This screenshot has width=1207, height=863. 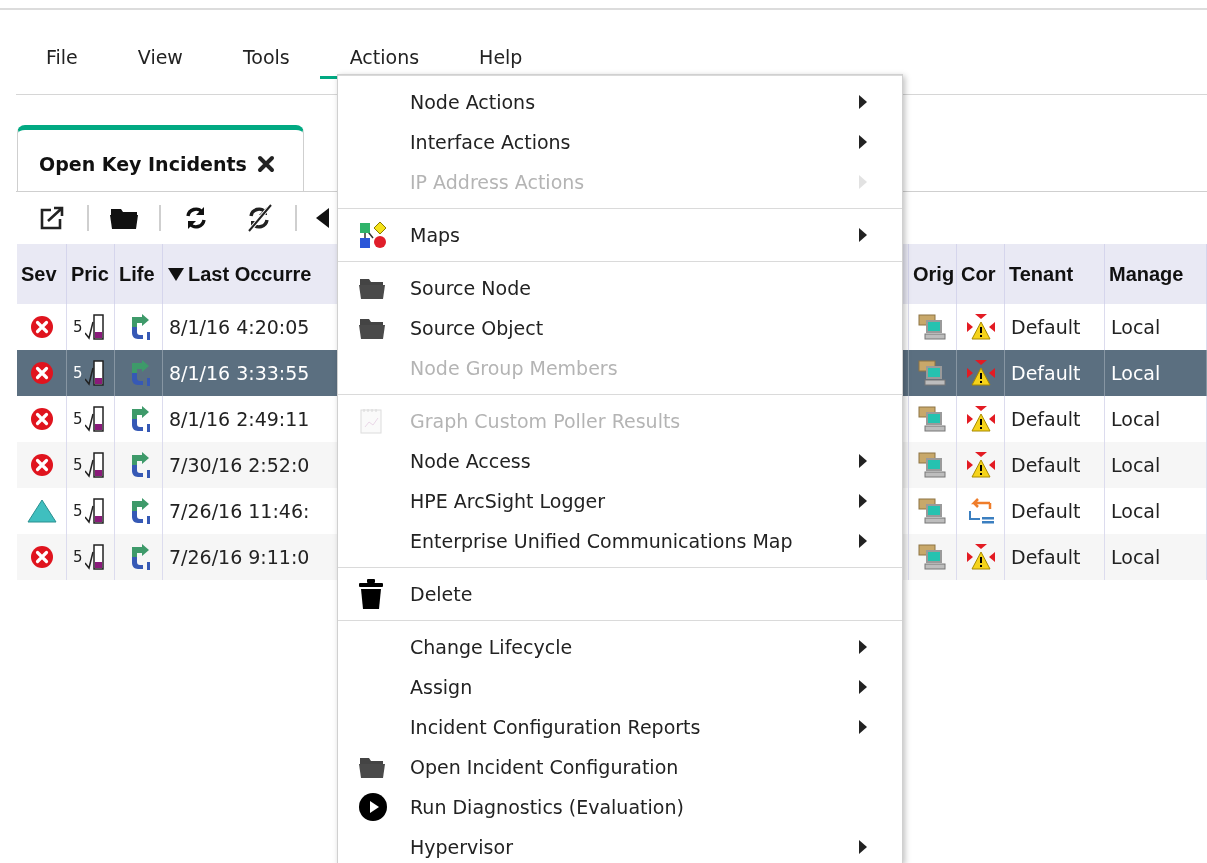 I want to click on menu-item: File, so click(x=62, y=62).